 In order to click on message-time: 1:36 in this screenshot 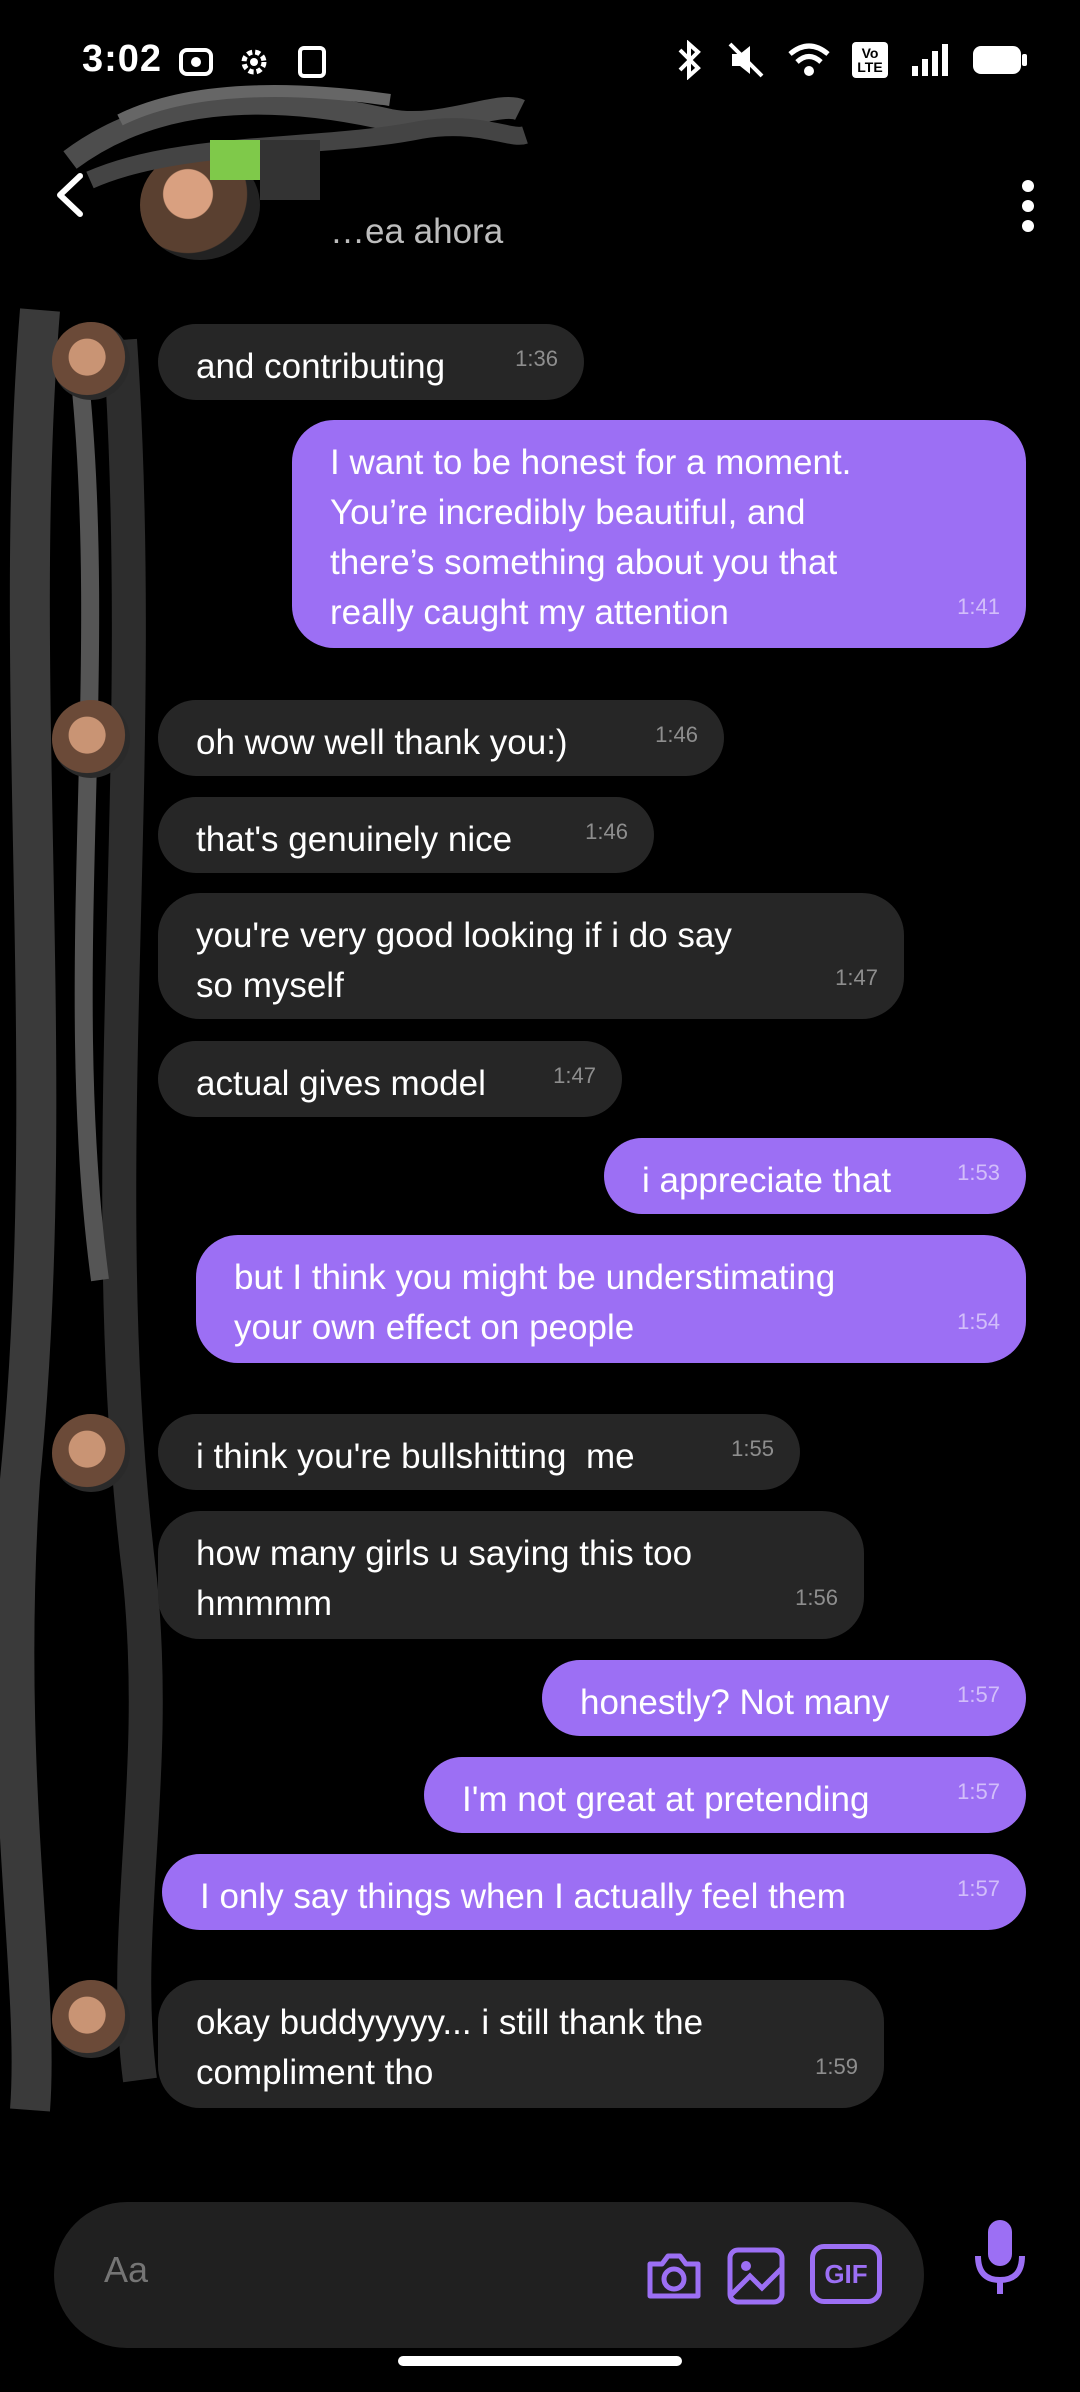, I will do `click(536, 358)`.